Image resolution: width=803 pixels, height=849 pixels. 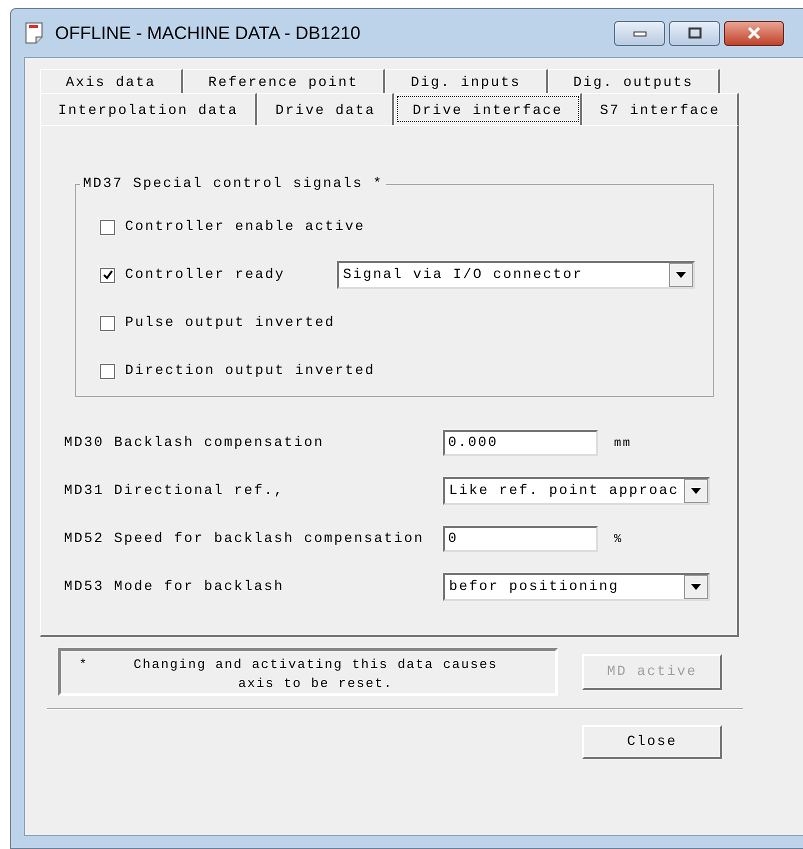 What do you see at coordinates (466, 81) in the screenshot?
I see `tab: Dig. inputs` at bounding box center [466, 81].